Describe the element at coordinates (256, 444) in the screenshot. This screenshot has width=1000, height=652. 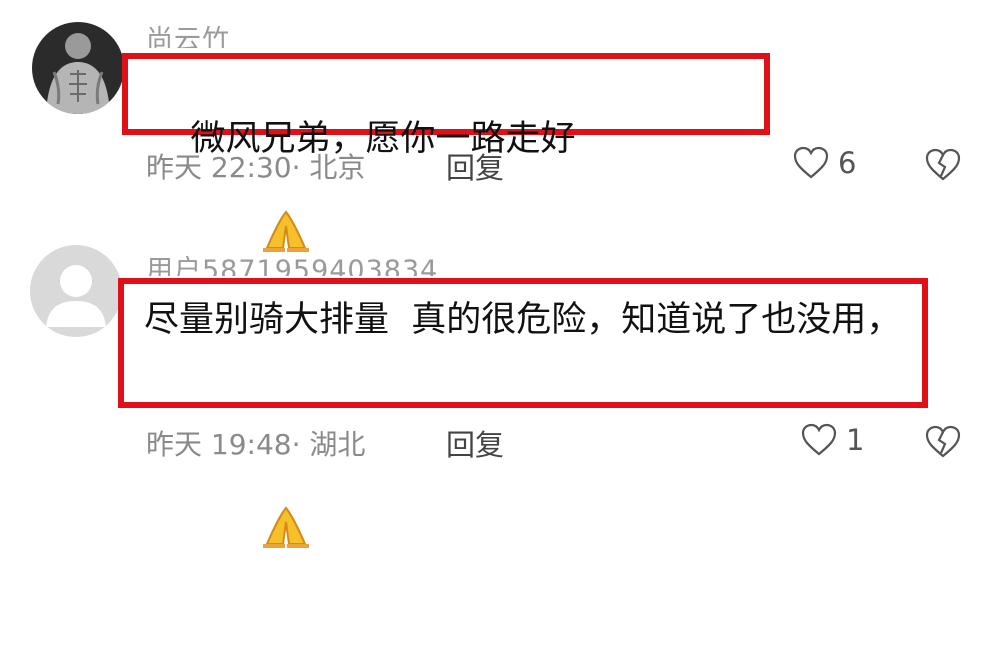
I see `comment-meta: 昨天 19:48· 湖北` at that location.